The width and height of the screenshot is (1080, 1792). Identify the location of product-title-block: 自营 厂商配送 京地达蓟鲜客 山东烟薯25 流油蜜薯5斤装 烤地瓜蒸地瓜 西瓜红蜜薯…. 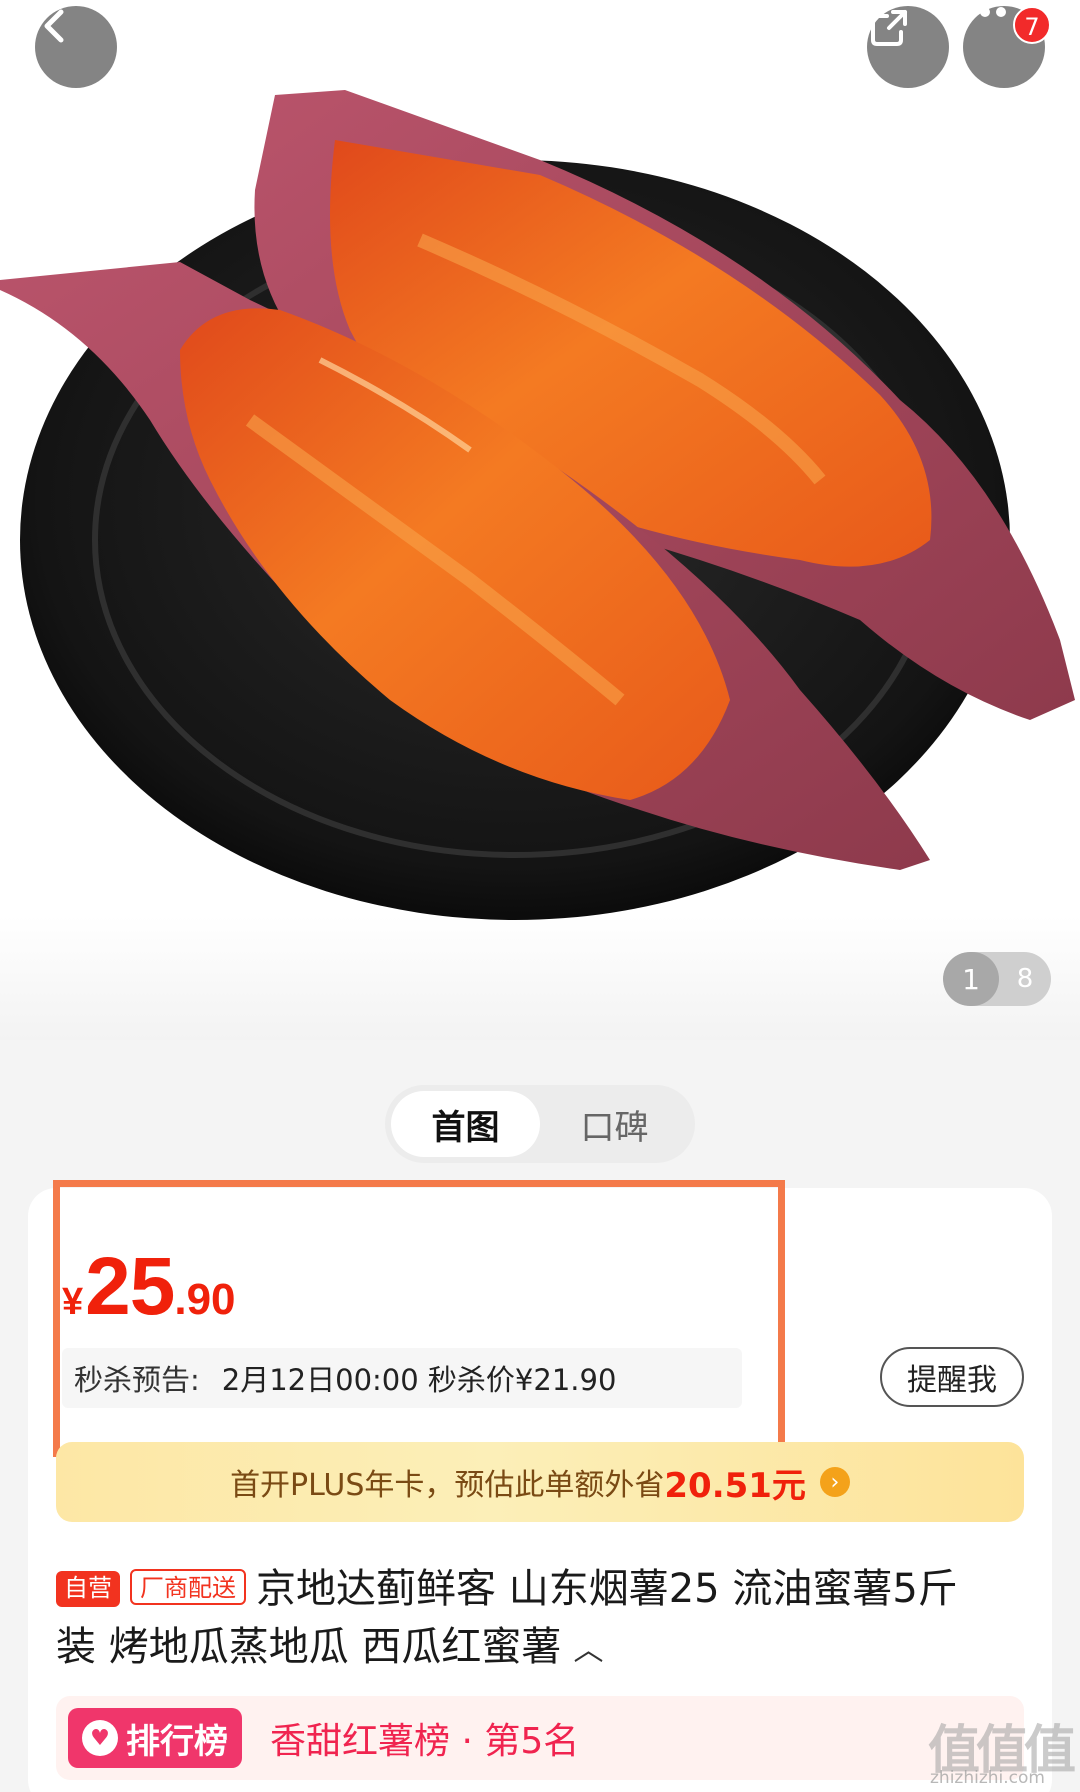
(526, 1620).